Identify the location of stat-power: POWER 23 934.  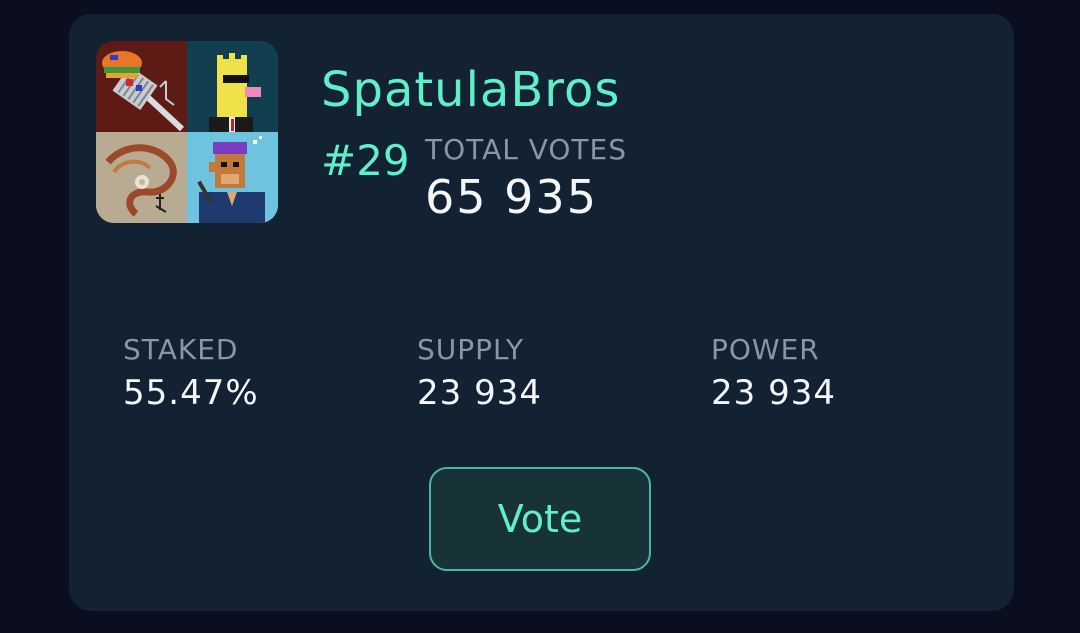
(773, 373).